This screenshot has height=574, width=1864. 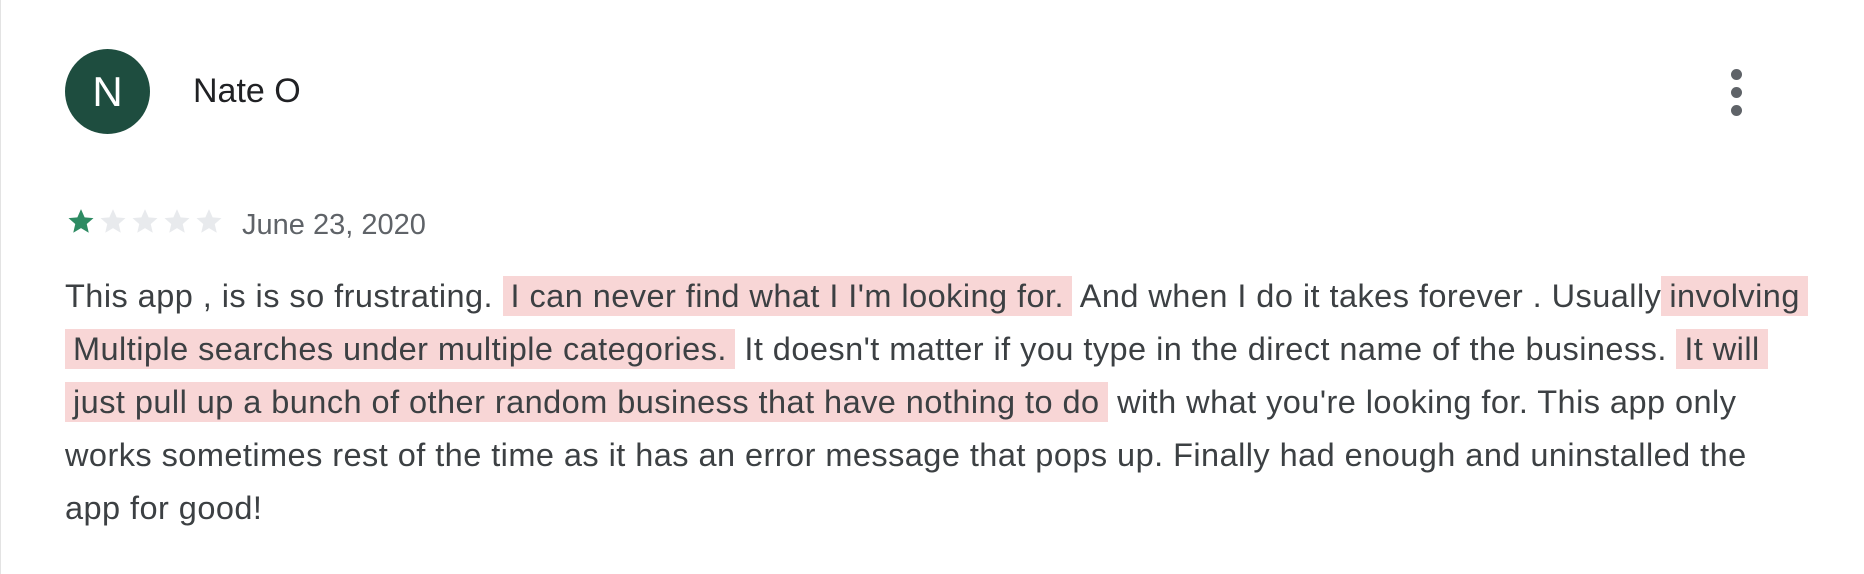 I want to click on avatar-initial: N, so click(x=107, y=91).